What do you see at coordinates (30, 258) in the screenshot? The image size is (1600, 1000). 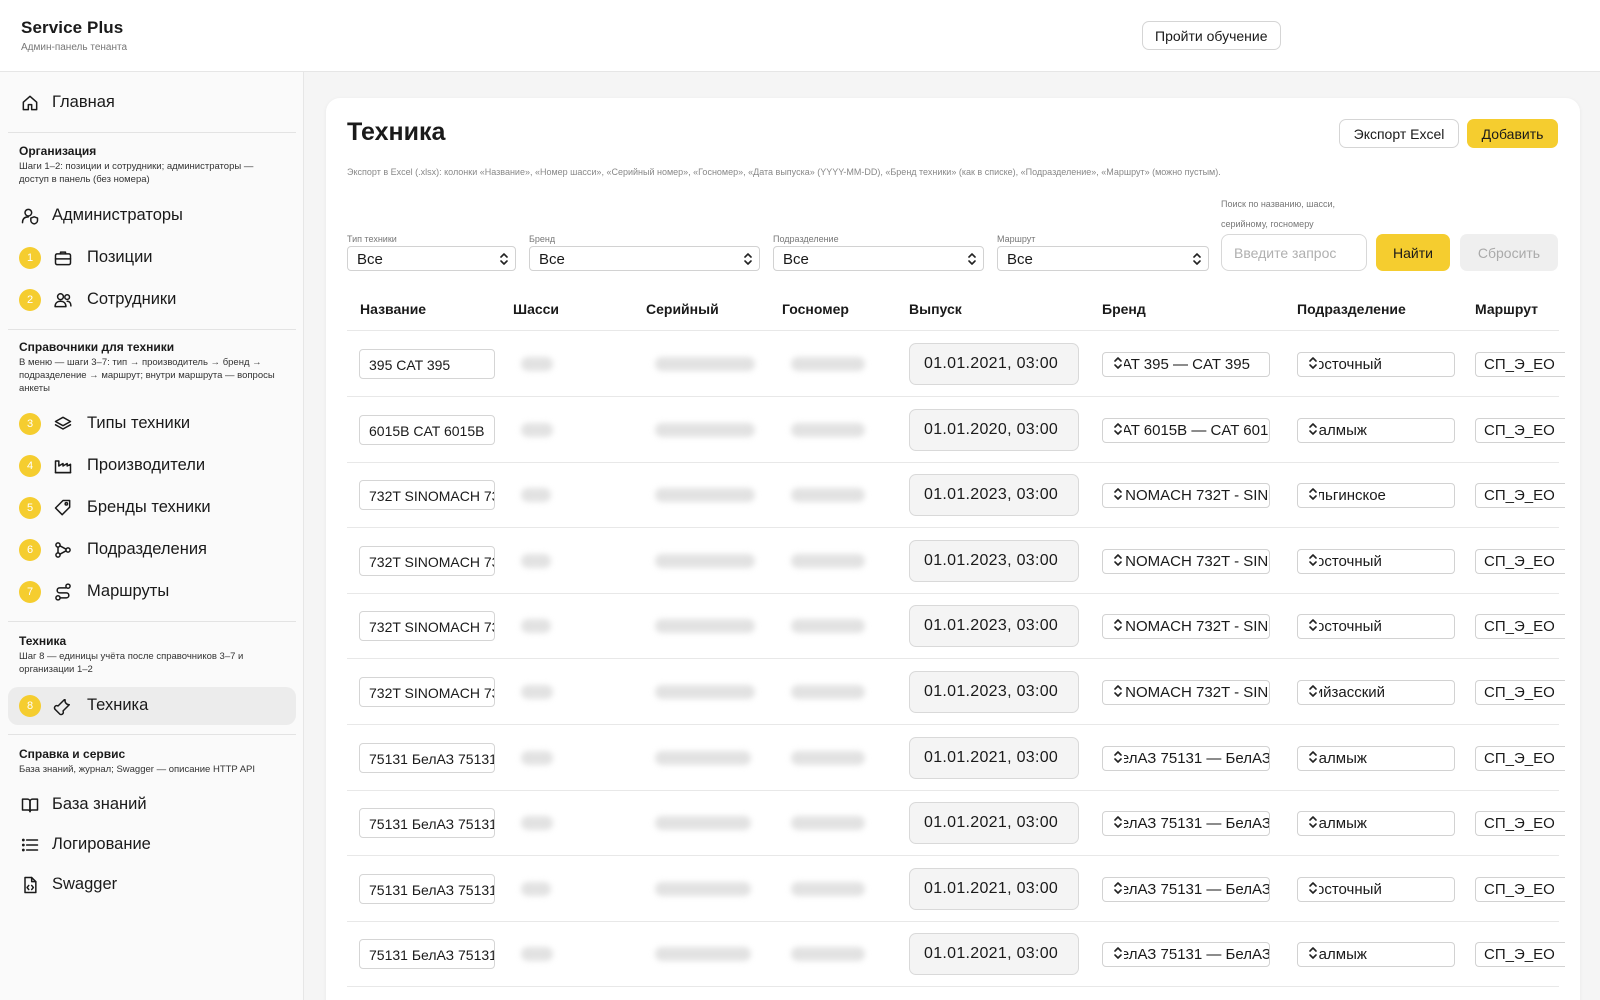 I see `step-badge: 1` at bounding box center [30, 258].